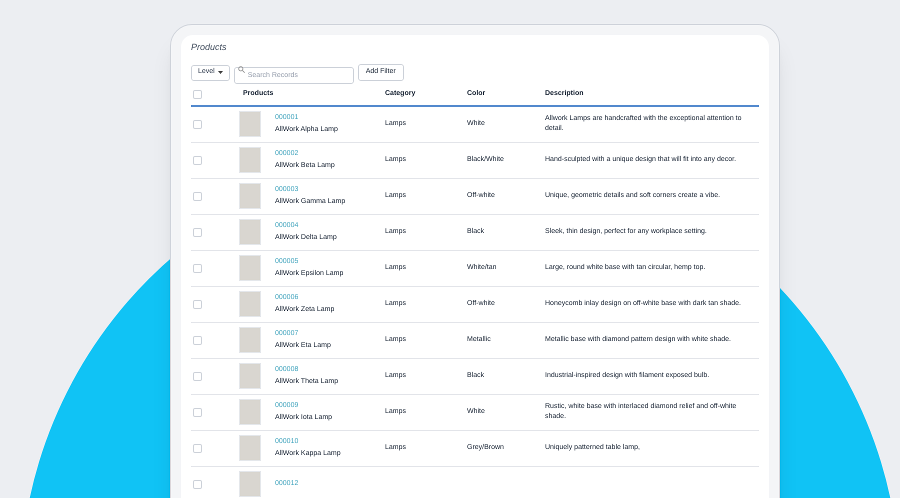 Image resolution: width=900 pixels, height=498 pixels. I want to click on caret-icon, so click(220, 72).